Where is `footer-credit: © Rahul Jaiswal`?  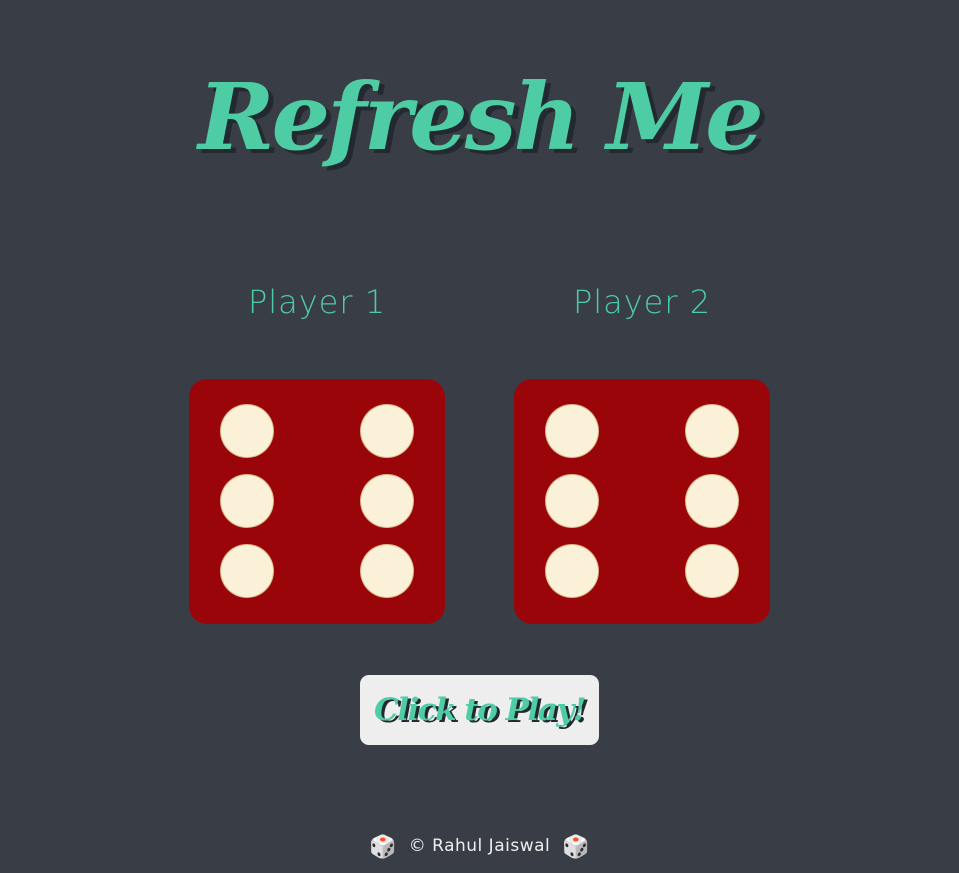
footer-credit: © Rahul Jaiswal is located at coordinates (479, 846).